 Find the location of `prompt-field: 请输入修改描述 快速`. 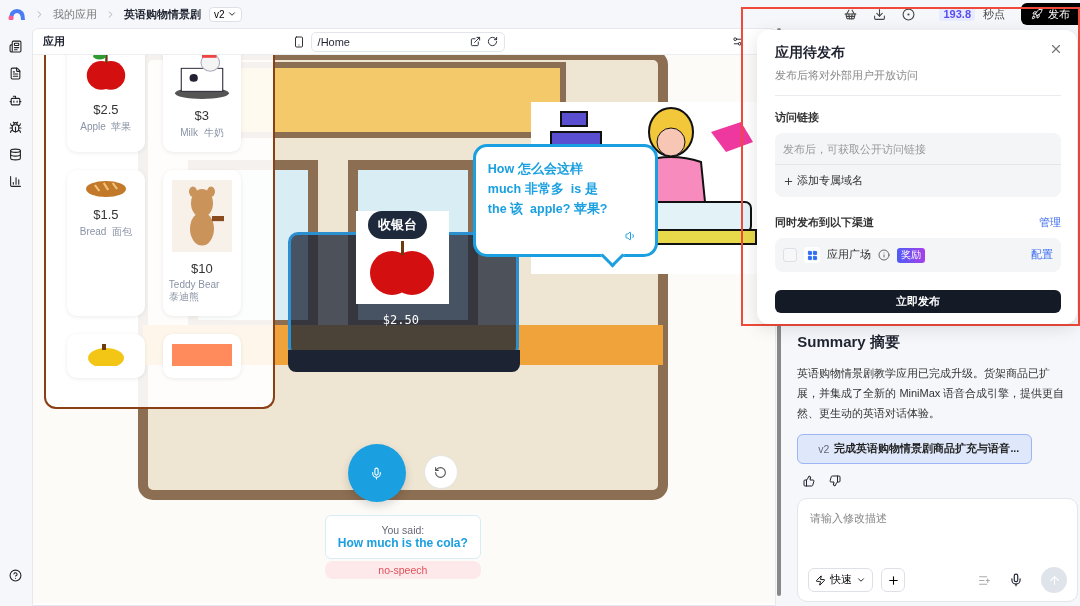

prompt-field: 请输入修改描述 快速 is located at coordinates (937, 550).